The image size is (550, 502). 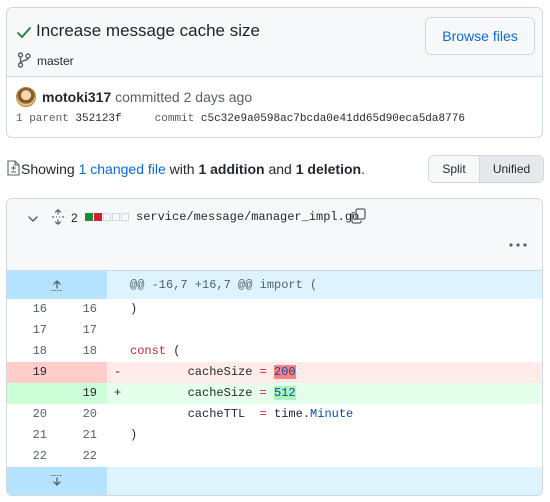 What do you see at coordinates (32, 372) in the screenshot?
I see `old-line-number: 19` at bounding box center [32, 372].